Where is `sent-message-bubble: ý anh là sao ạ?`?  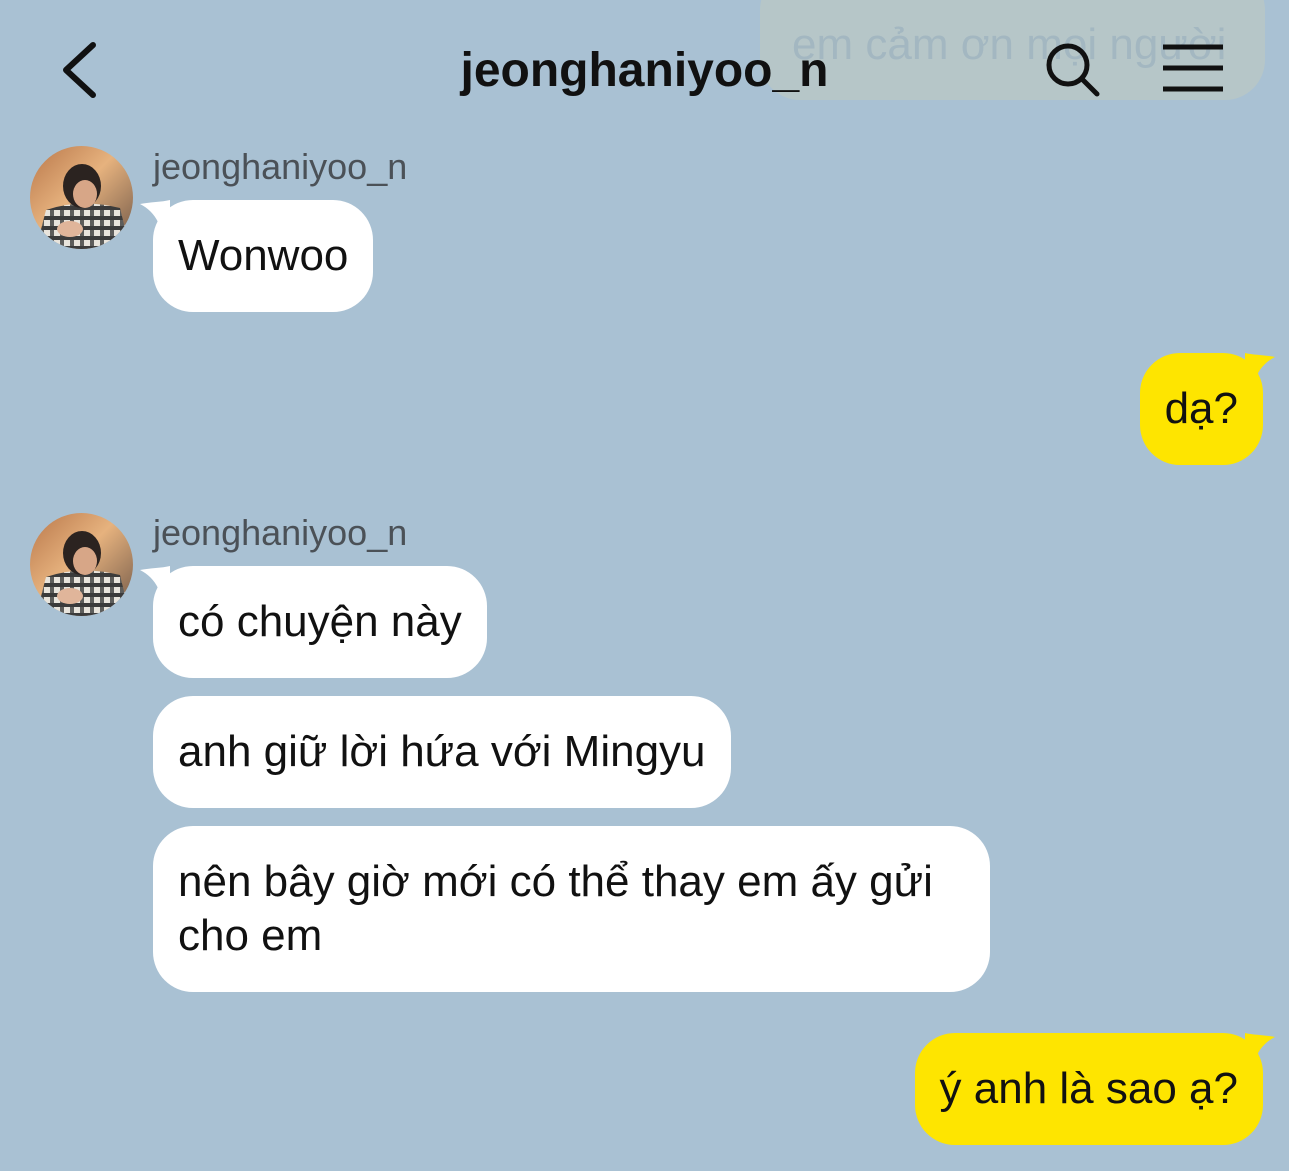 sent-message-bubble: ý anh là sao ạ? is located at coordinates (1094, 1089).